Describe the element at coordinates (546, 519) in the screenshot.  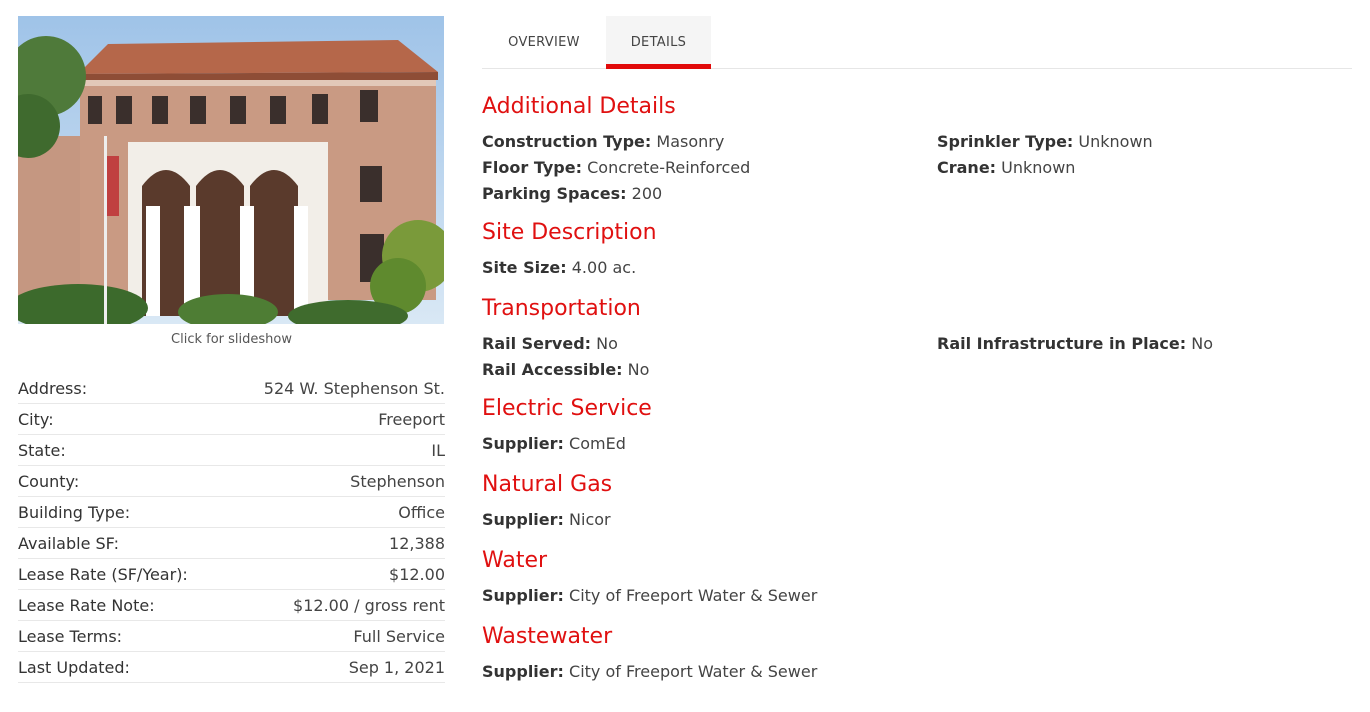
I see `gas-supplier: Supplier: Nicor` at that location.